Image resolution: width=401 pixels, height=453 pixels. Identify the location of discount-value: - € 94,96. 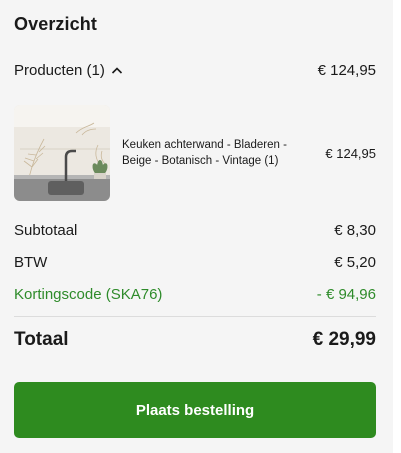
(346, 294).